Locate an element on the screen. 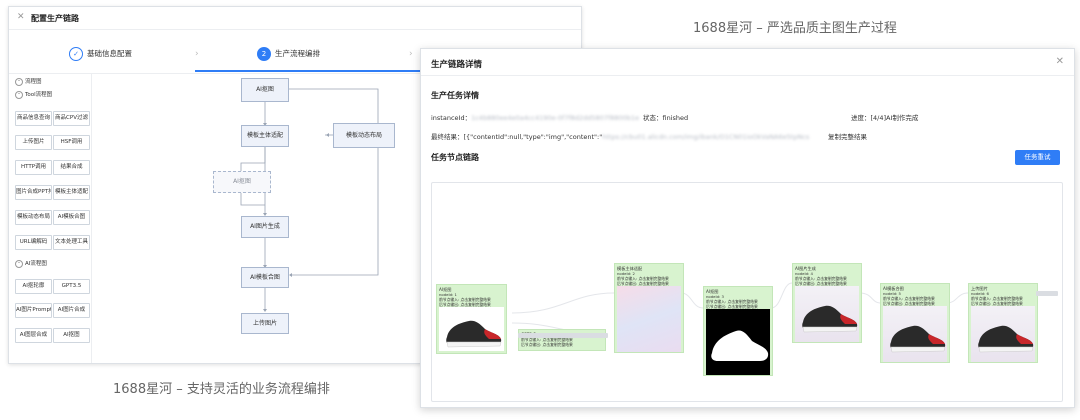 Image resolution: width=1080 pixels, height=420 pixels. palette-tool-button: 文本处理工具 is located at coordinates (71, 242).